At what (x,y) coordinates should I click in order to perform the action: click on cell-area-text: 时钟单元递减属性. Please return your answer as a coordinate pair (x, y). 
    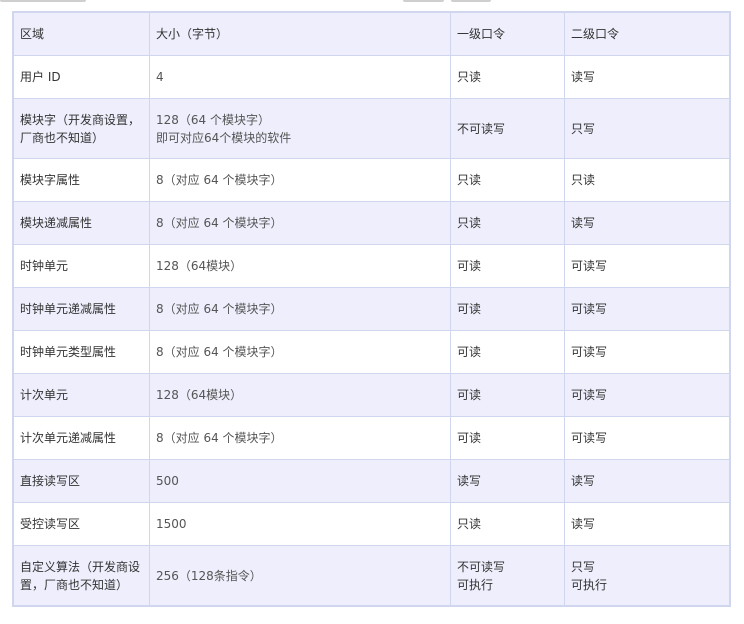
    Looking at the image, I should click on (68, 309).